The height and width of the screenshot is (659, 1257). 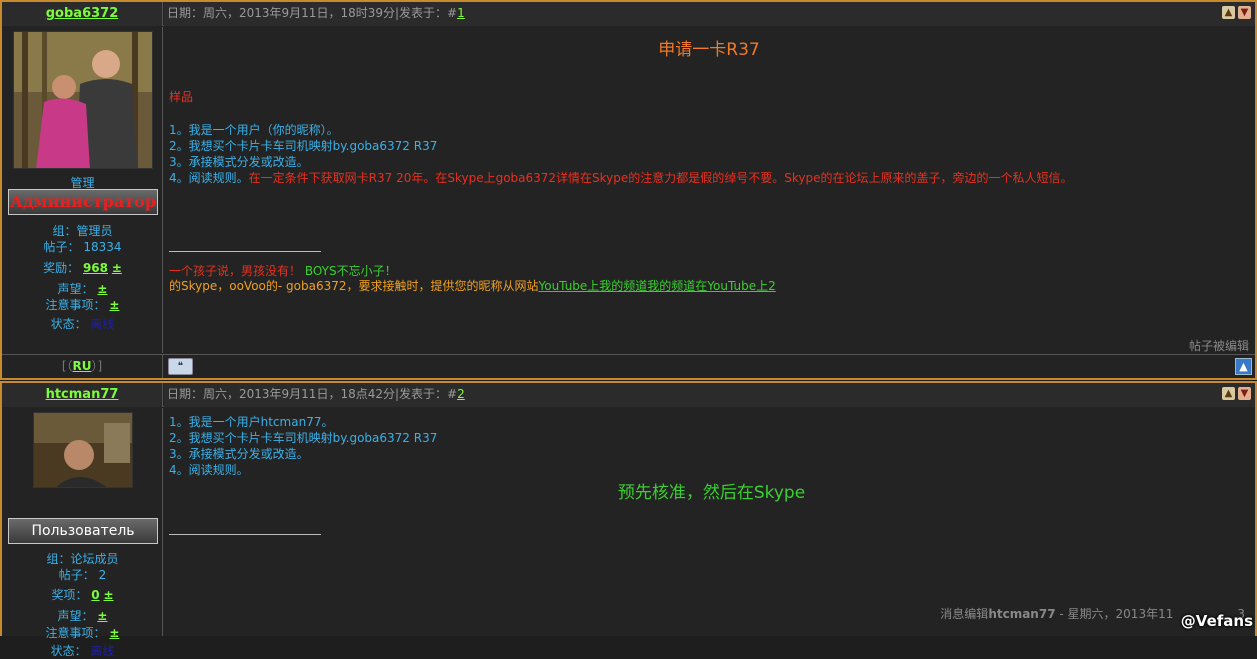 What do you see at coordinates (82, 230) in the screenshot?
I see `group-line: 组：管理员` at bounding box center [82, 230].